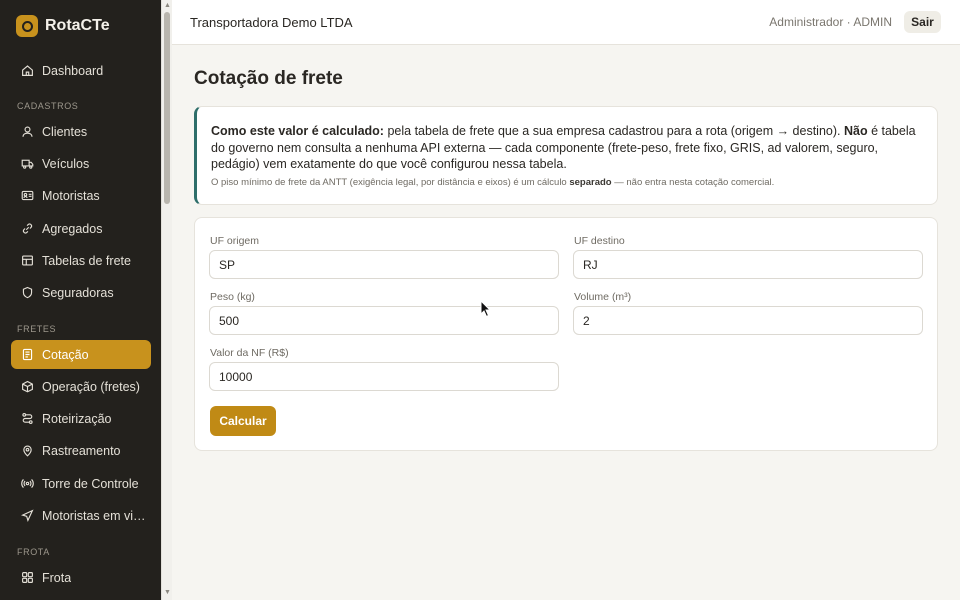  What do you see at coordinates (271, 22) in the screenshot?
I see `company-name: Transportadora Demo LTDA` at bounding box center [271, 22].